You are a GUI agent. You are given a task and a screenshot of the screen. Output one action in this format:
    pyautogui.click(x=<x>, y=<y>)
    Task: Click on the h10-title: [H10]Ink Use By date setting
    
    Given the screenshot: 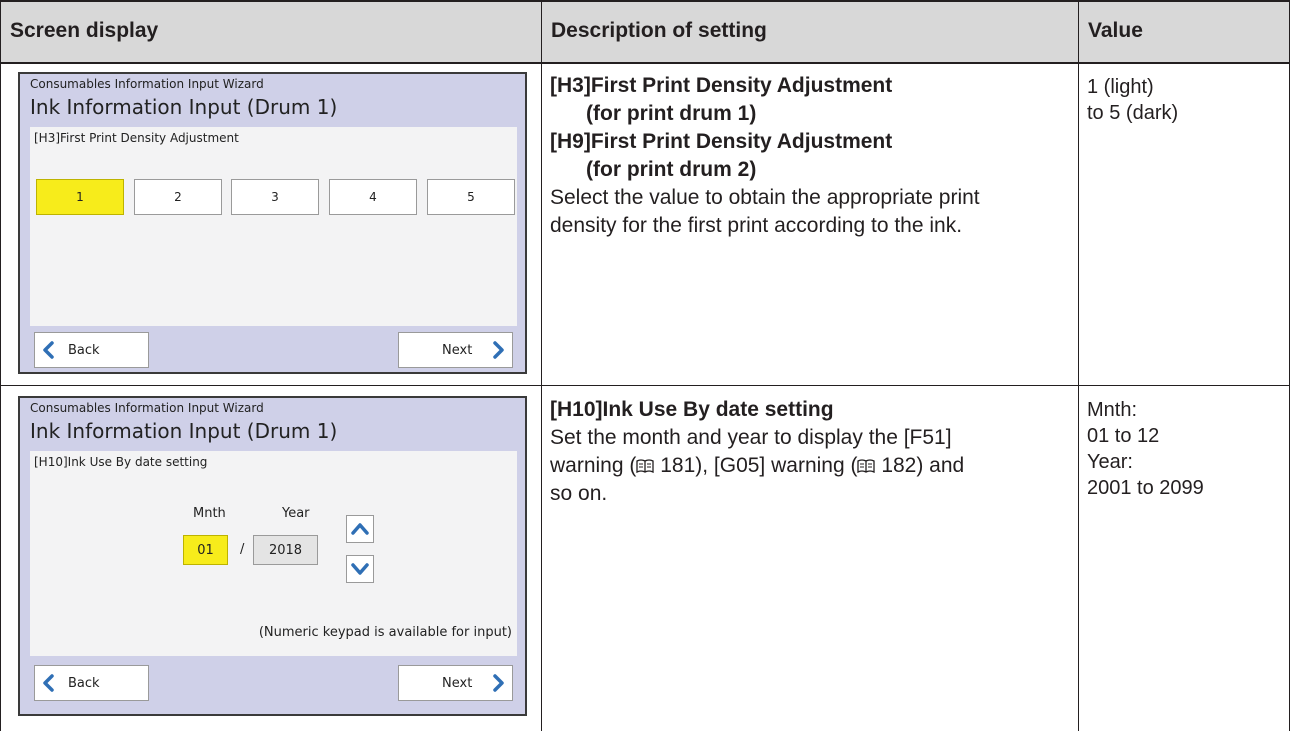 What is the action you would take?
    pyautogui.click(x=692, y=409)
    